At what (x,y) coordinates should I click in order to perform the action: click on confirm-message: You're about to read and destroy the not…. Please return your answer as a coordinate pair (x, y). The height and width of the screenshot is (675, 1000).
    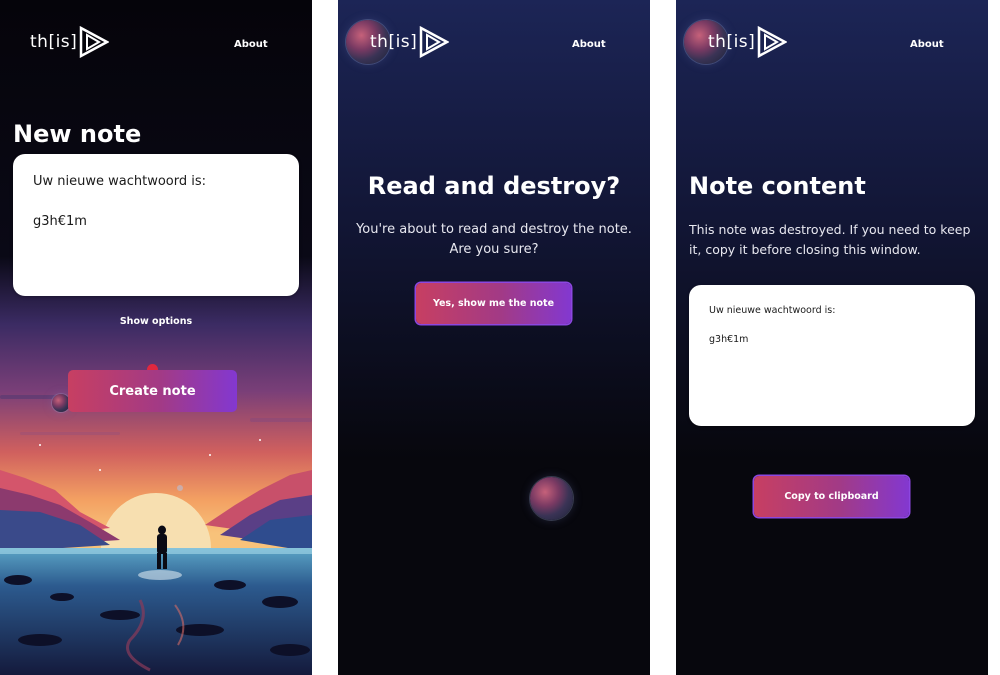
    Looking at the image, I should click on (494, 240).